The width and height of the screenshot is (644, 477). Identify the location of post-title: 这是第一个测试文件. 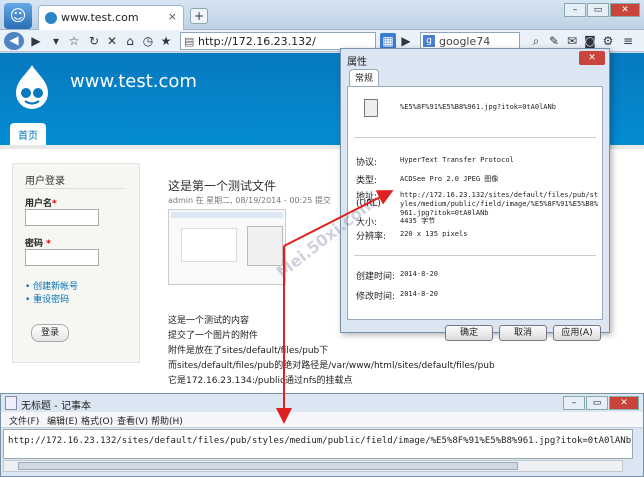
(222, 185).